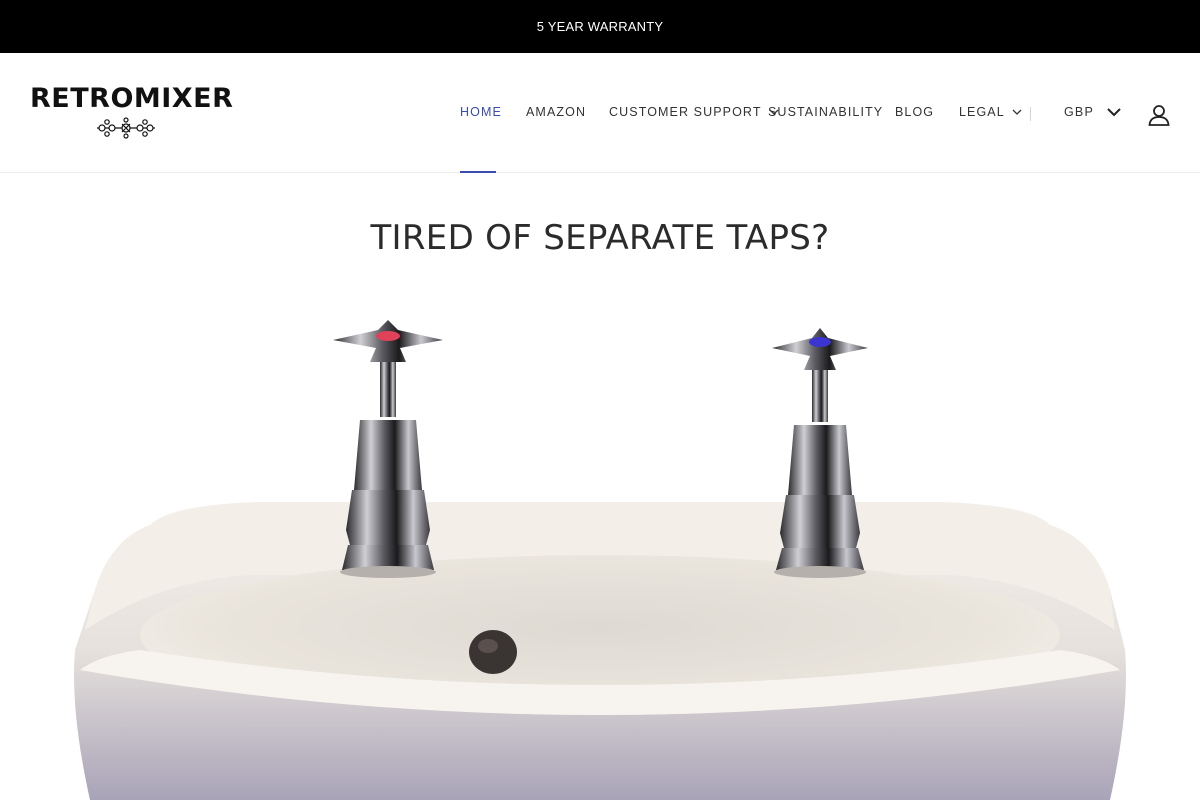 The height and width of the screenshot is (800, 1200). What do you see at coordinates (478, 172) in the screenshot?
I see `active-indicator` at bounding box center [478, 172].